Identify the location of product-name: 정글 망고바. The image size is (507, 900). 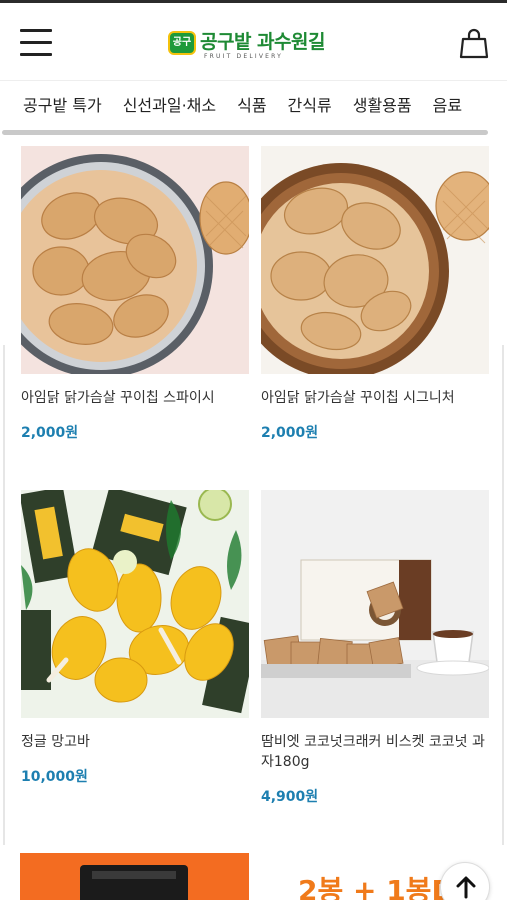
(136, 742).